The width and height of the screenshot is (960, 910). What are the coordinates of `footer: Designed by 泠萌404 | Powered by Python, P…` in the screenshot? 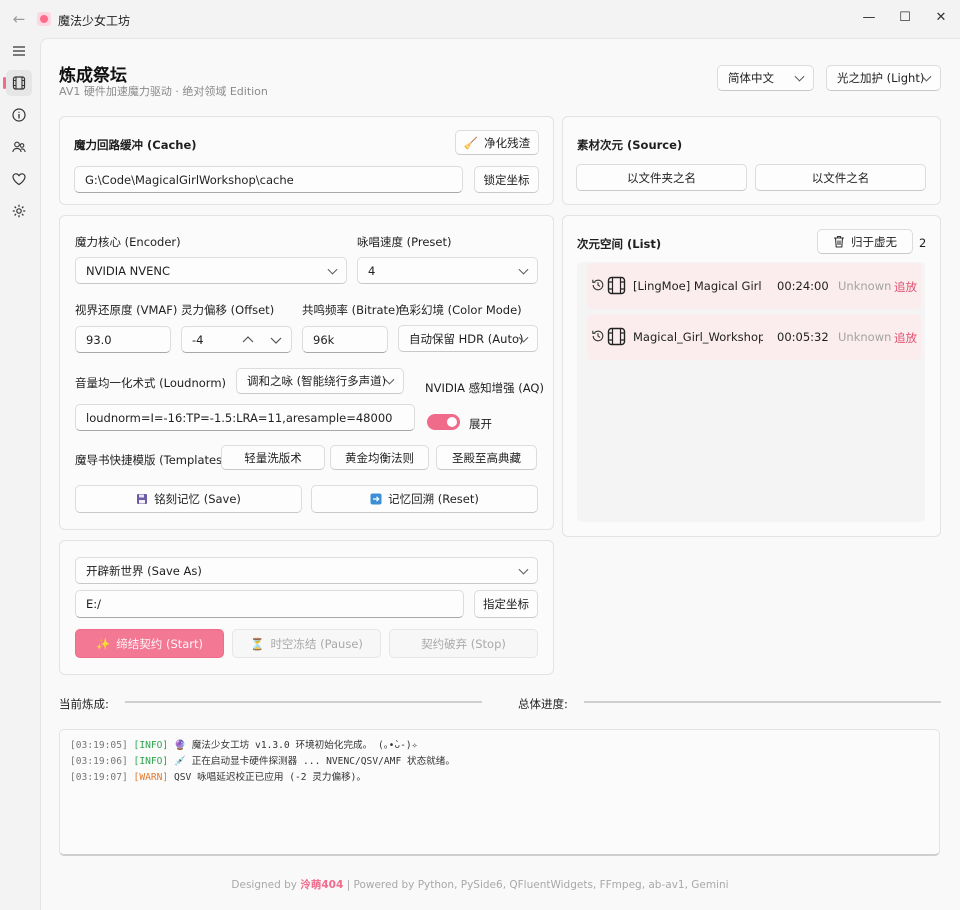 It's located at (480, 884).